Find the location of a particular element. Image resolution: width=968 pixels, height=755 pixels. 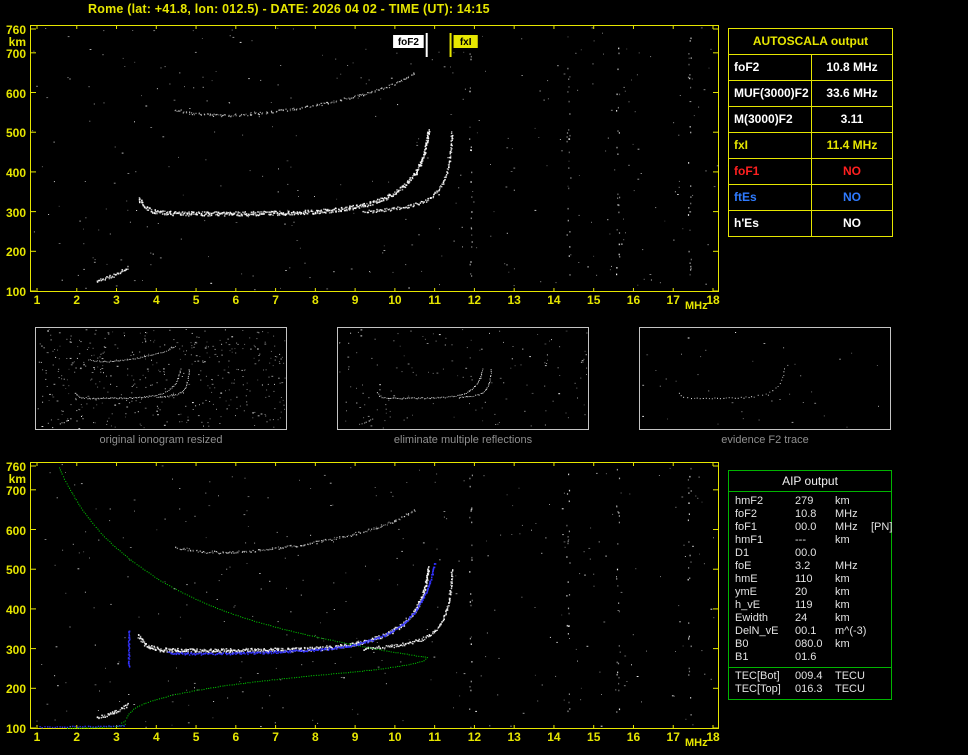

y-tick-label: 500 is located at coordinates (15, 133).